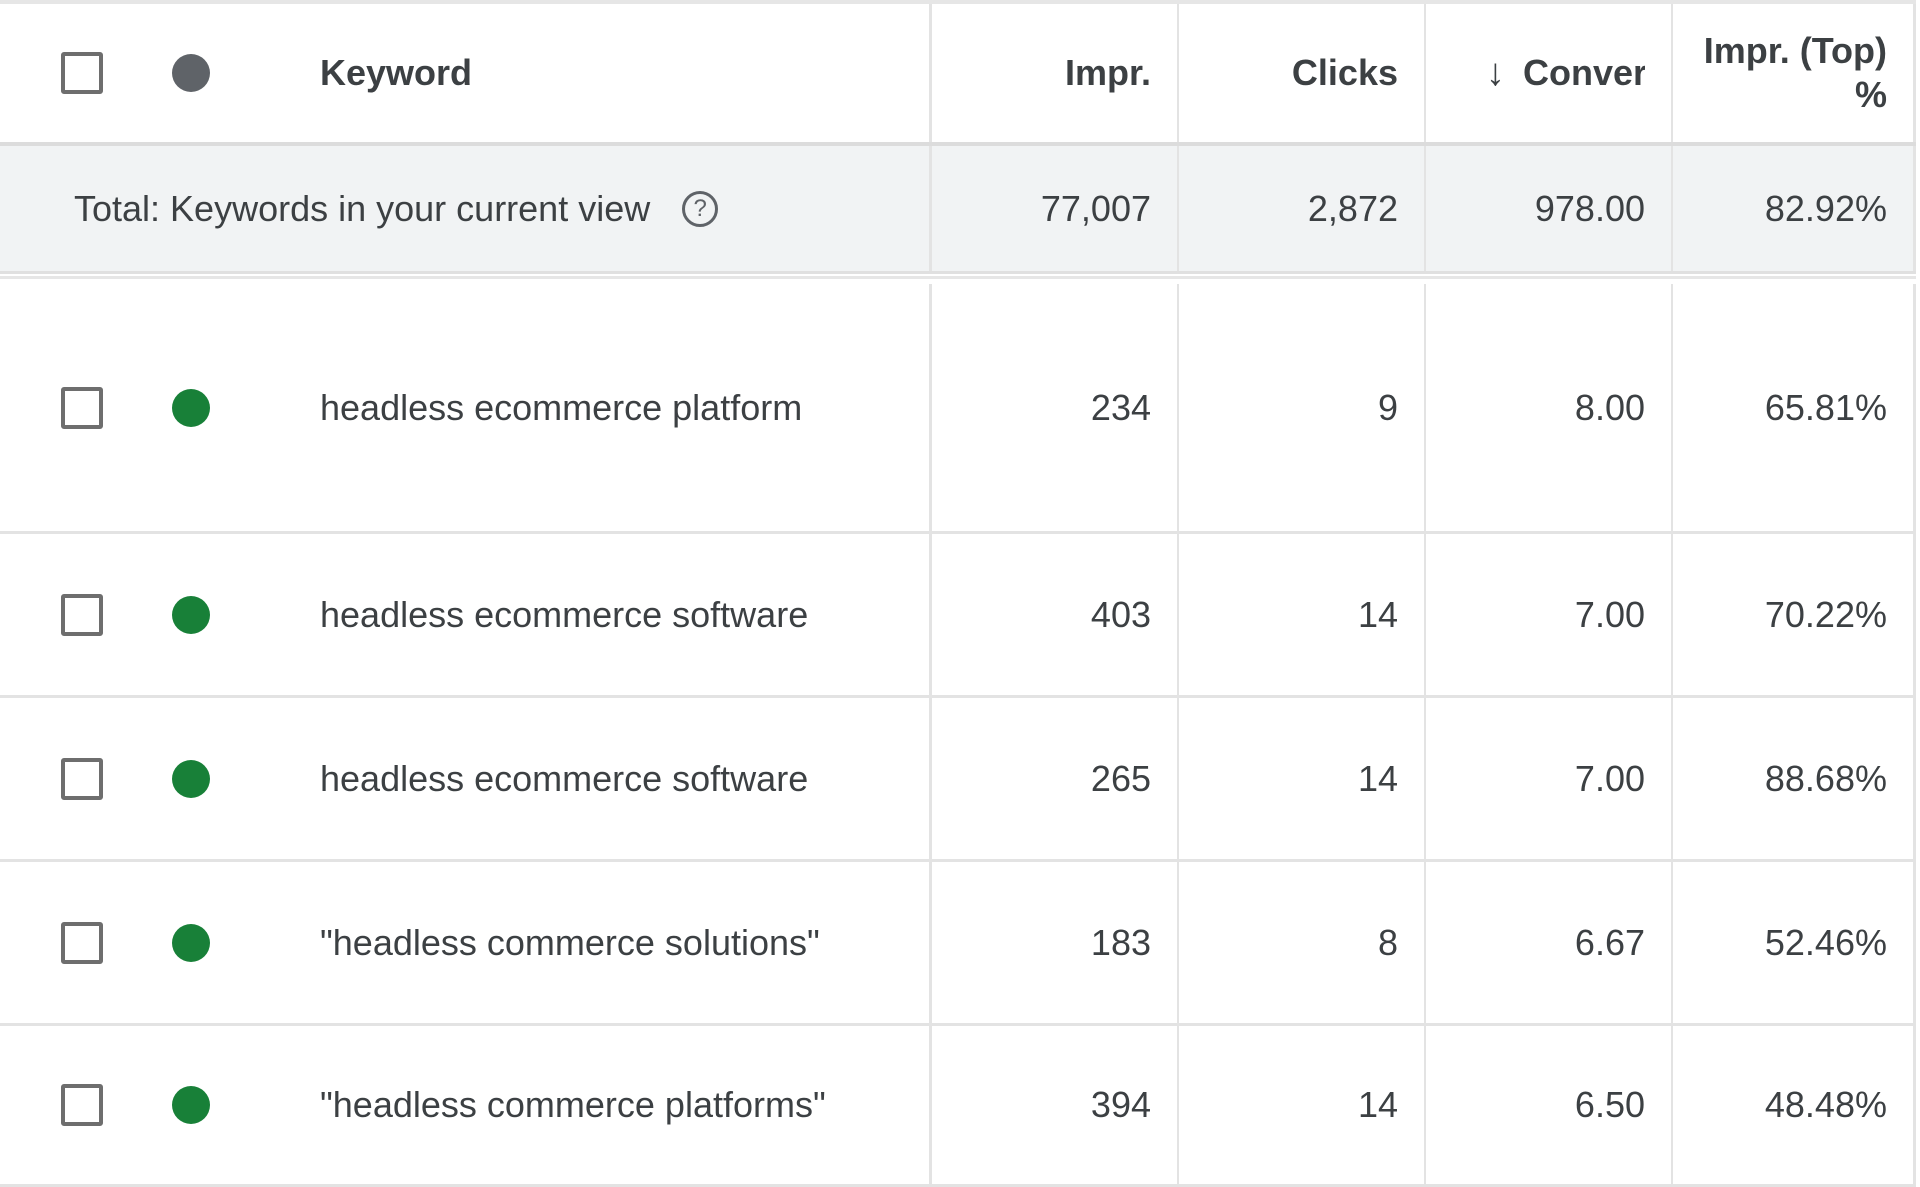 This screenshot has width=1920, height=1187. Describe the element at coordinates (1120, 1104) in the screenshot. I see `impr-value: 394` at that location.